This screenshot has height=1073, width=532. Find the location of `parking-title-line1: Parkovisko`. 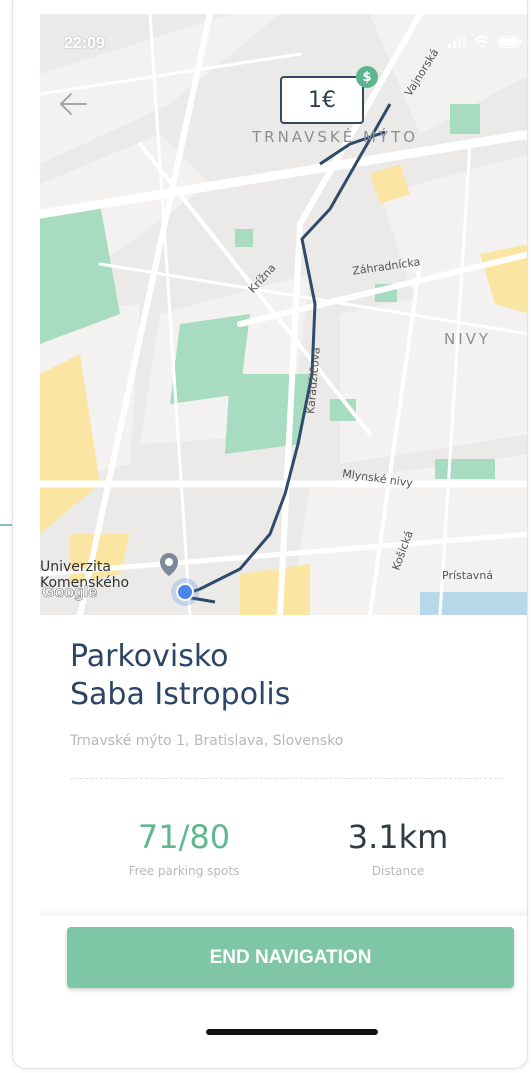

parking-title-line1: Parkovisko is located at coordinates (149, 656).